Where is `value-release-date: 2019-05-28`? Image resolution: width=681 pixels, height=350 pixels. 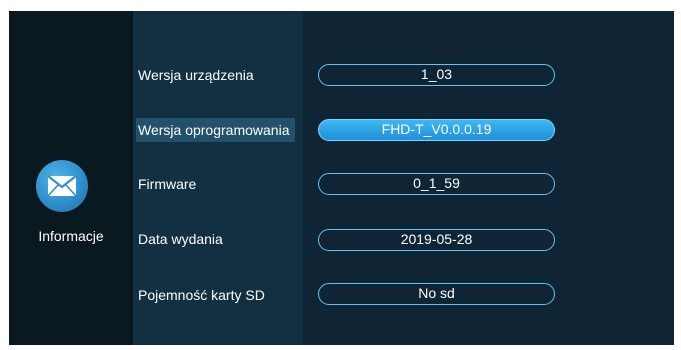
value-release-date: 2019-05-28 is located at coordinates (436, 240).